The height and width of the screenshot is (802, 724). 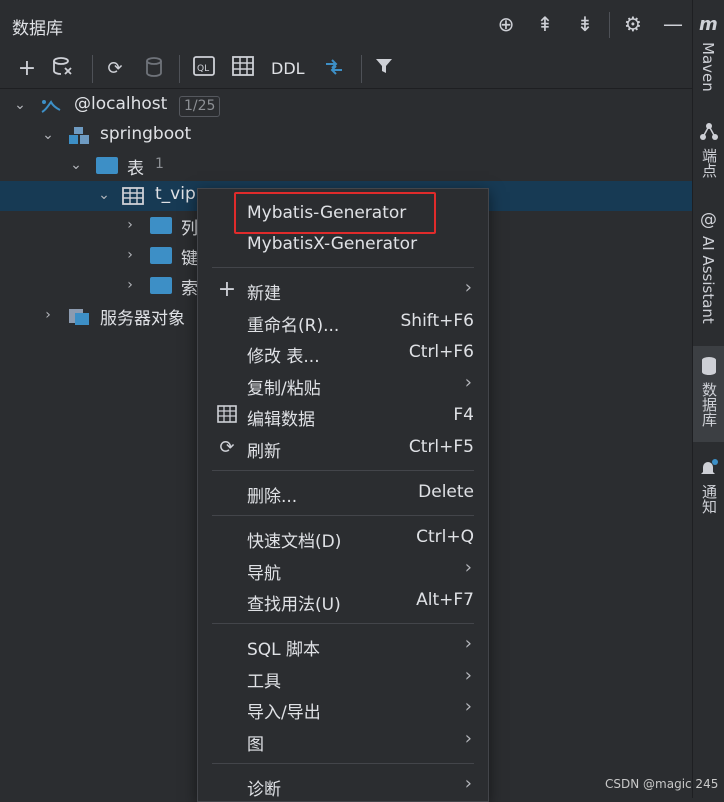 What do you see at coordinates (133, 196) in the screenshot?
I see `table-icon` at bounding box center [133, 196].